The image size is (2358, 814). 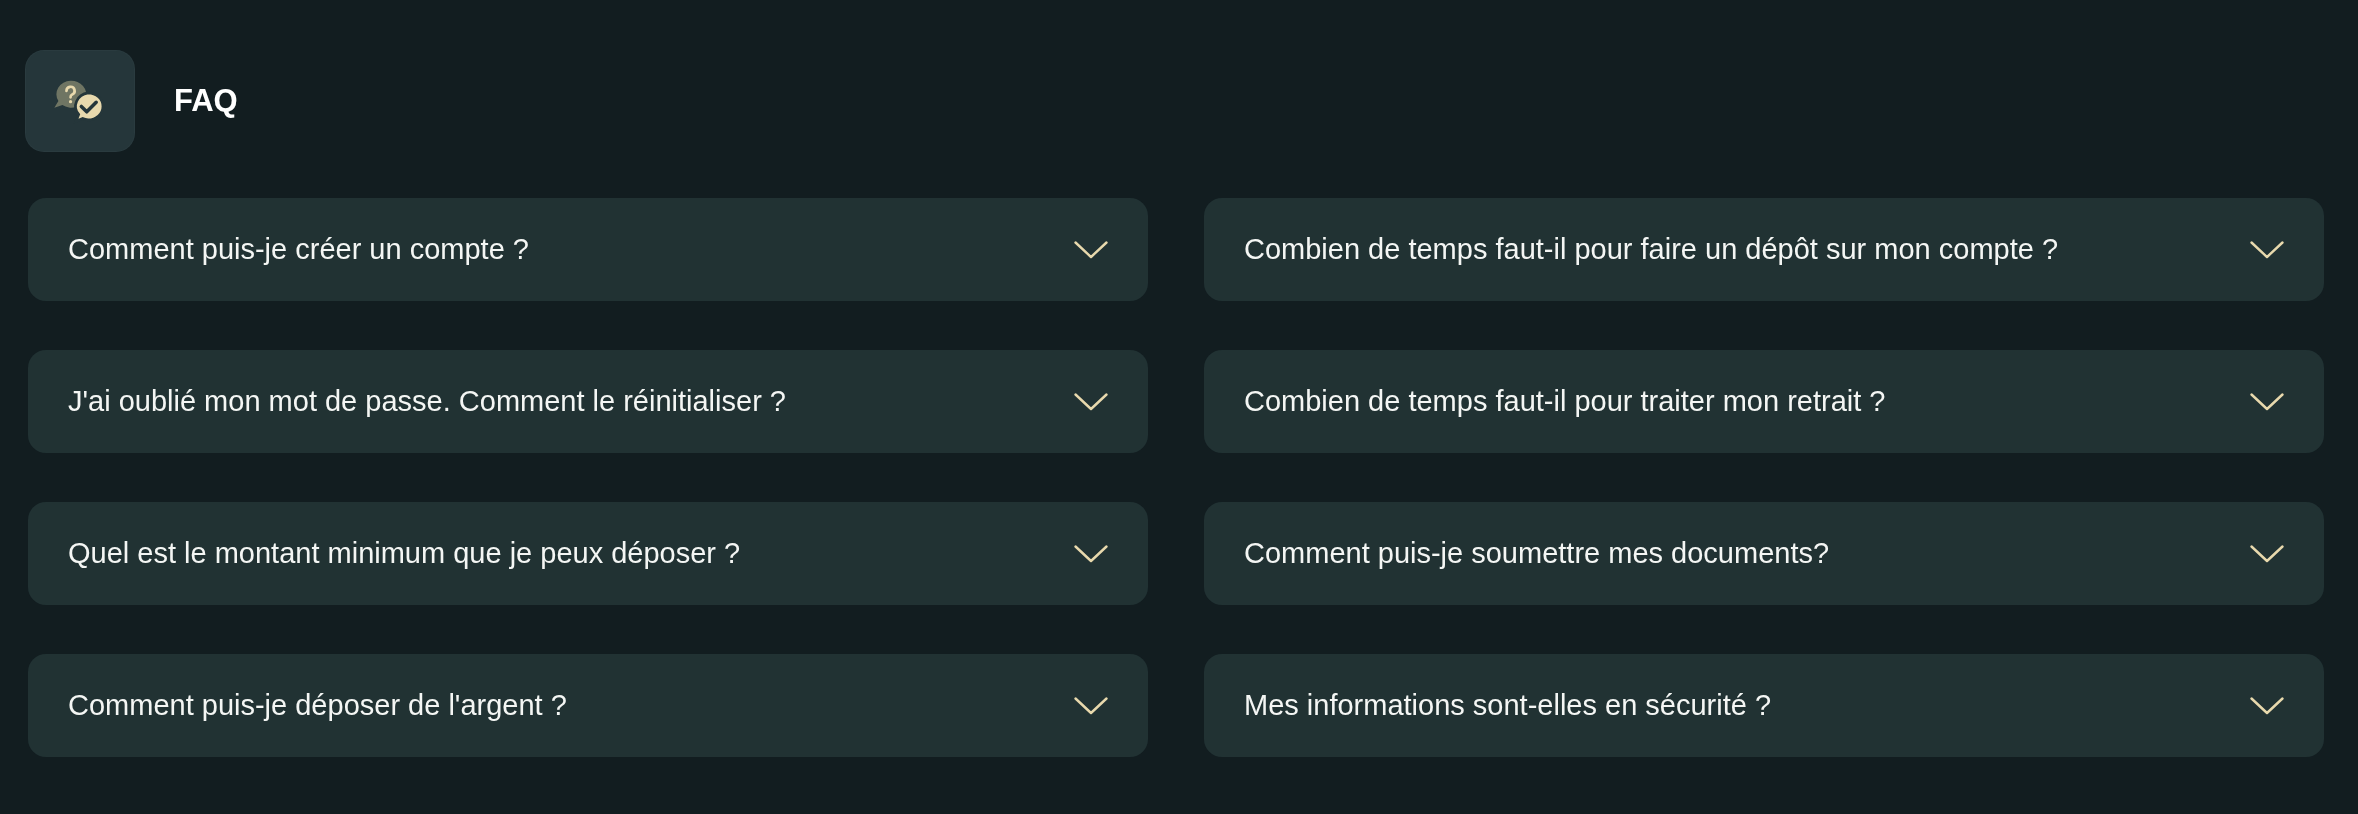 What do you see at coordinates (588, 553) in the screenshot?
I see `faq-item: Quel est le montant minimum que je peux déposer ?` at bounding box center [588, 553].